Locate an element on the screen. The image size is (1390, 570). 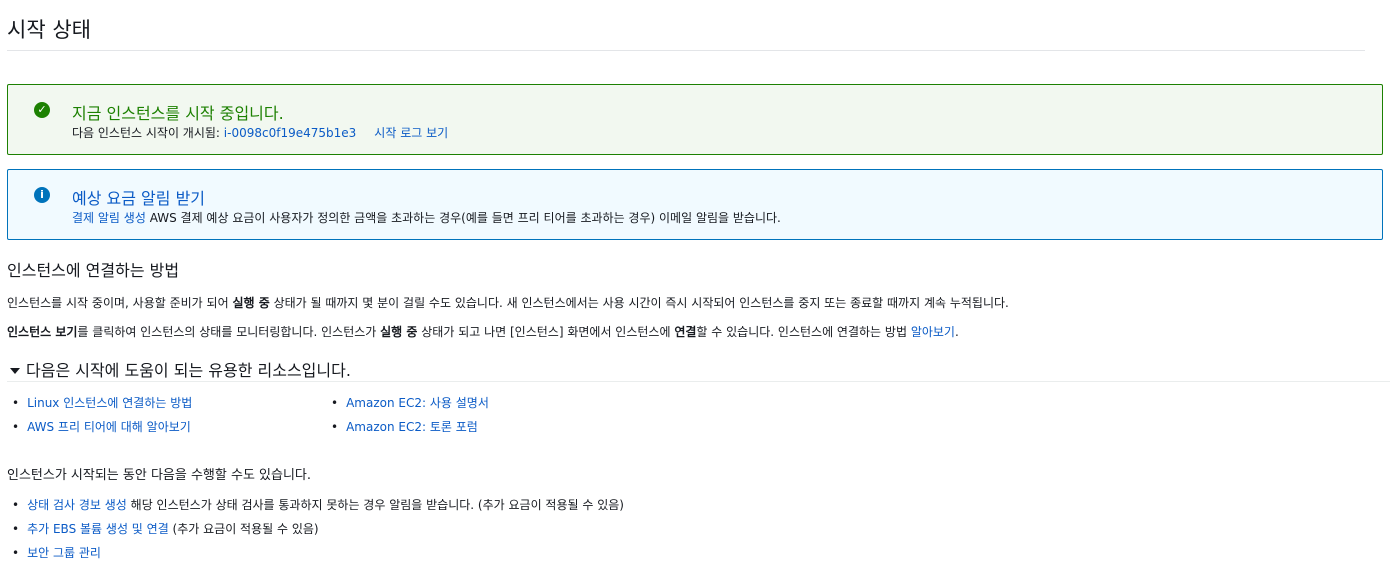
list-item: AWS 프리 티어에 대해 알아보기 is located at coordinates (99, 427).